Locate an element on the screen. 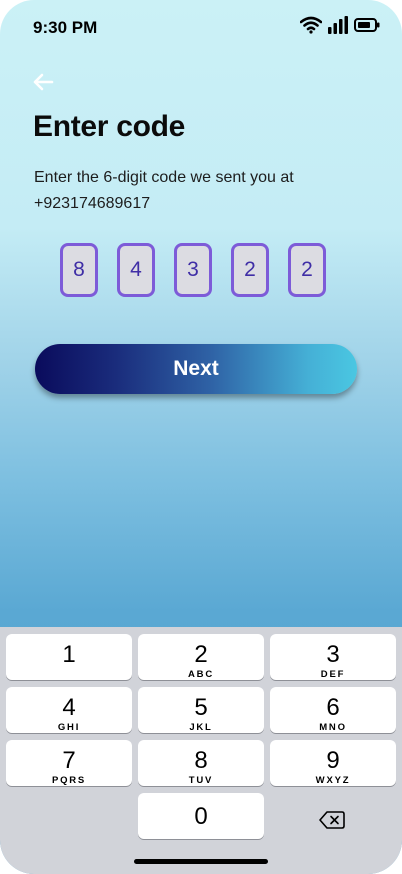 The image size is (402, 874). key-digit: 3 is located at coordinates (333, 654).